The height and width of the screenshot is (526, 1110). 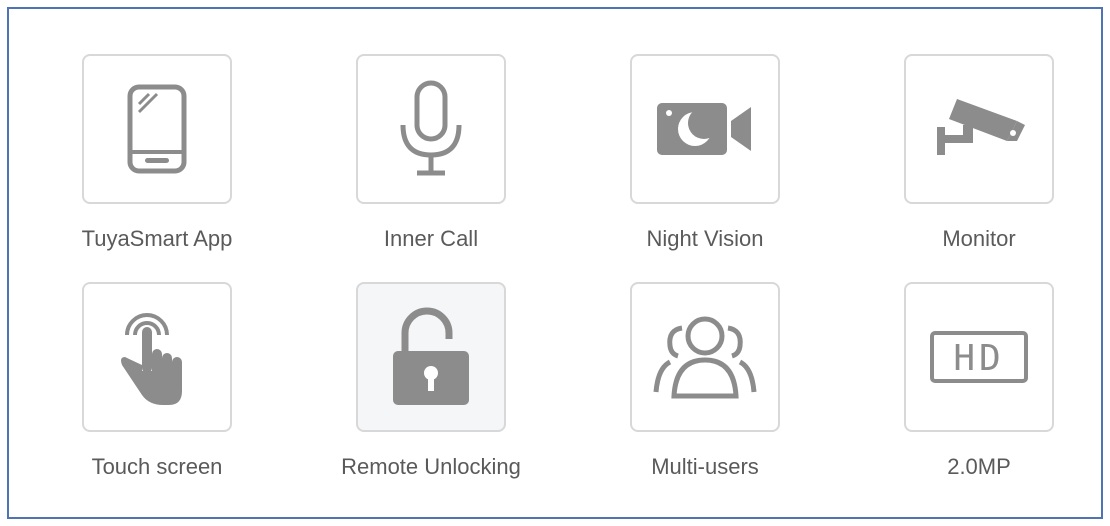 I want to click on feature-monitor: Monitor, so click(x=979, y=159).